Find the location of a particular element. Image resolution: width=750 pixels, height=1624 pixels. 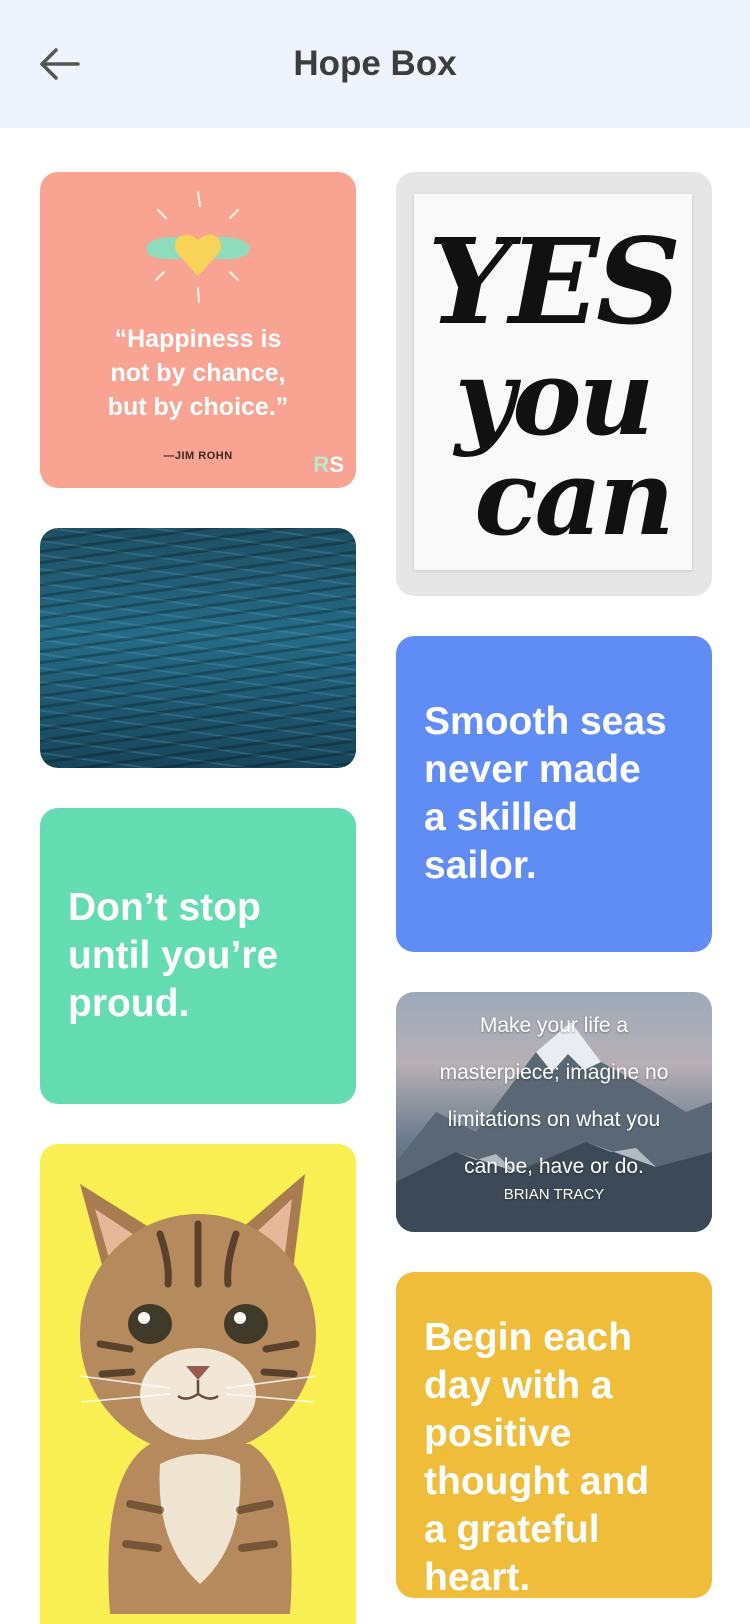

smooth-seas-card: Smooth seas never made a skilled sailor. is located at coordinates (554, 794).